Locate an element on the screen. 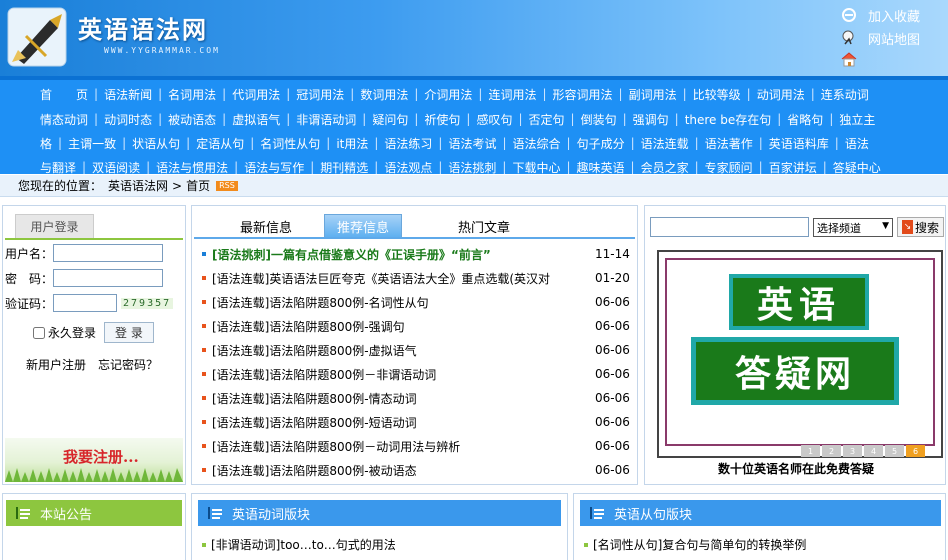 This screenshot has width=948, height=560. nav-link: there be存在句 is located at coordinates (728, 119).